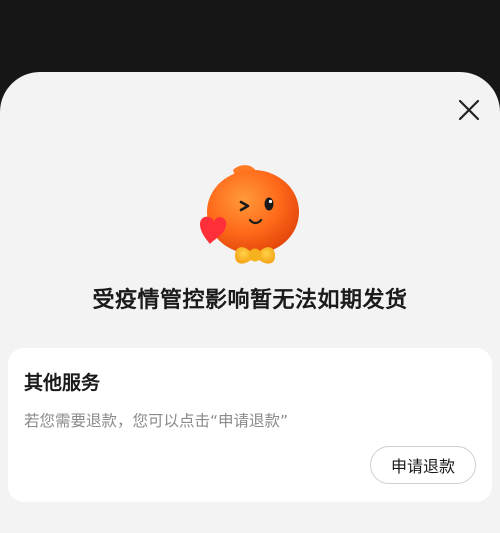  Describe the element at coordinates (62, 383) in the screenshot. I see `card-title: 其他服务` at that location.